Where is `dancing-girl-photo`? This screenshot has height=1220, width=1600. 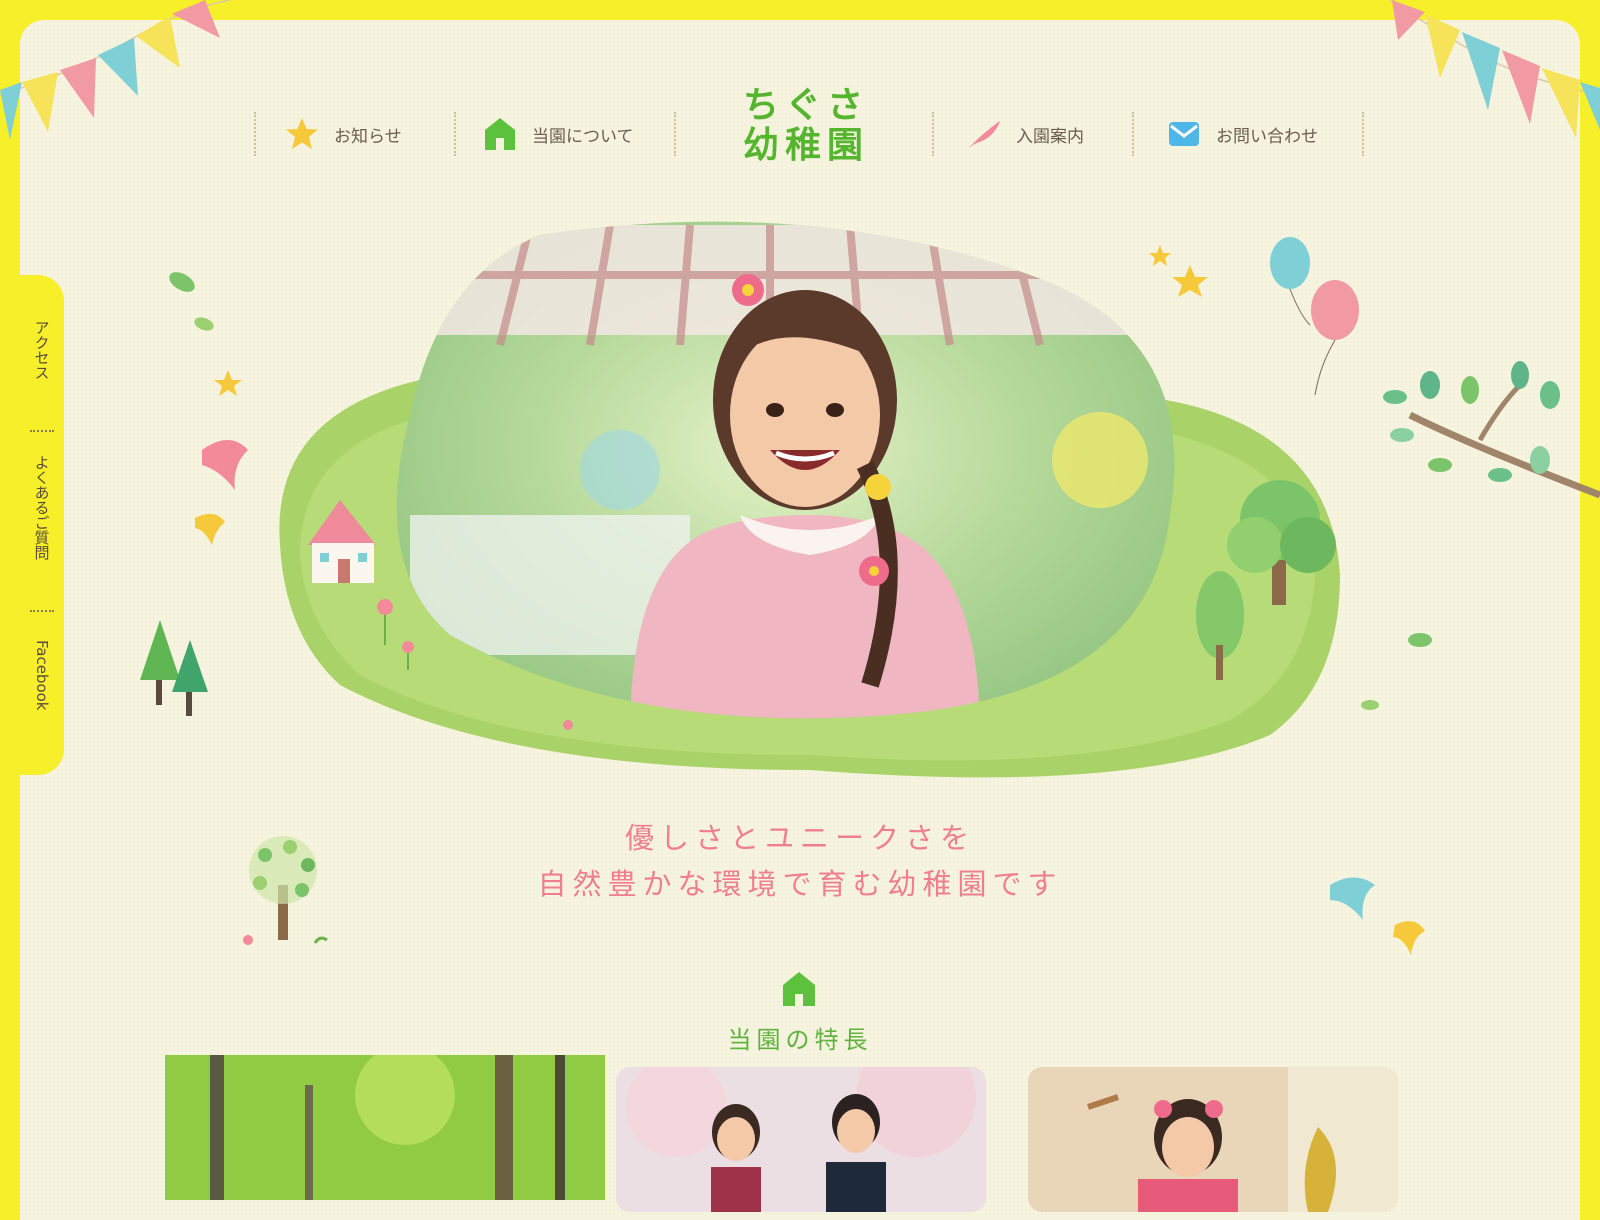 dancing-girl-photo is located at coordinates (1213, 1139).